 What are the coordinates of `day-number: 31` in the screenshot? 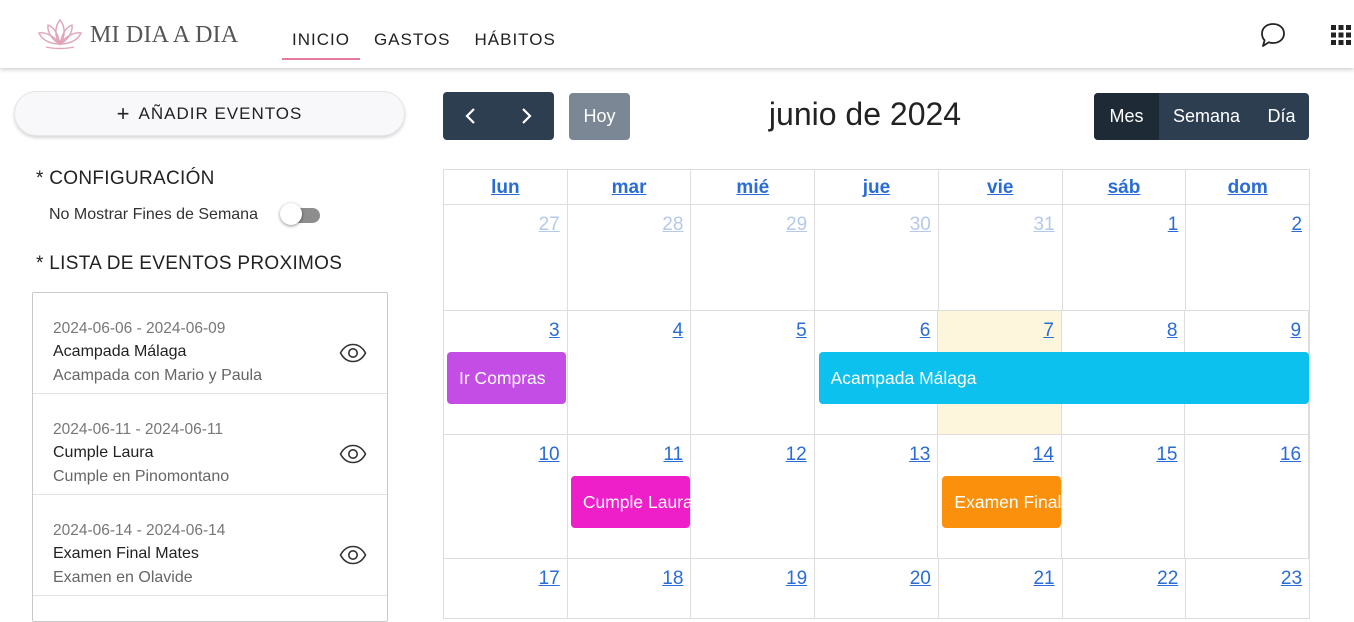 It's located at (1043, 225).